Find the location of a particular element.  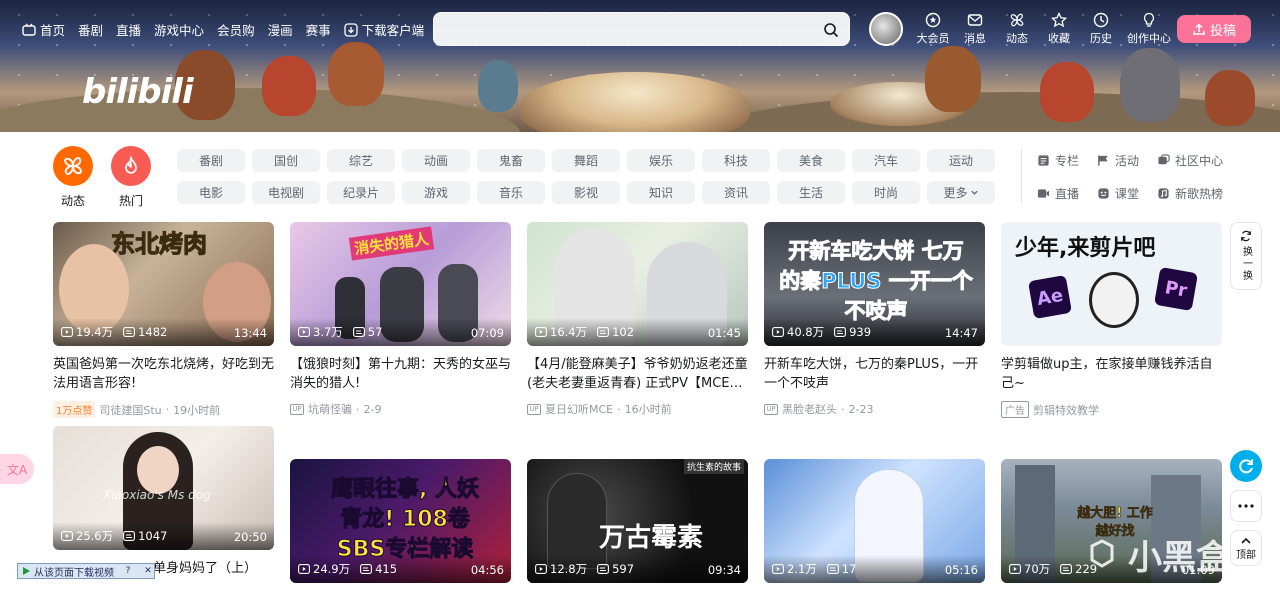

nav-manga: 漫画 is located at coordinates (280, 29).